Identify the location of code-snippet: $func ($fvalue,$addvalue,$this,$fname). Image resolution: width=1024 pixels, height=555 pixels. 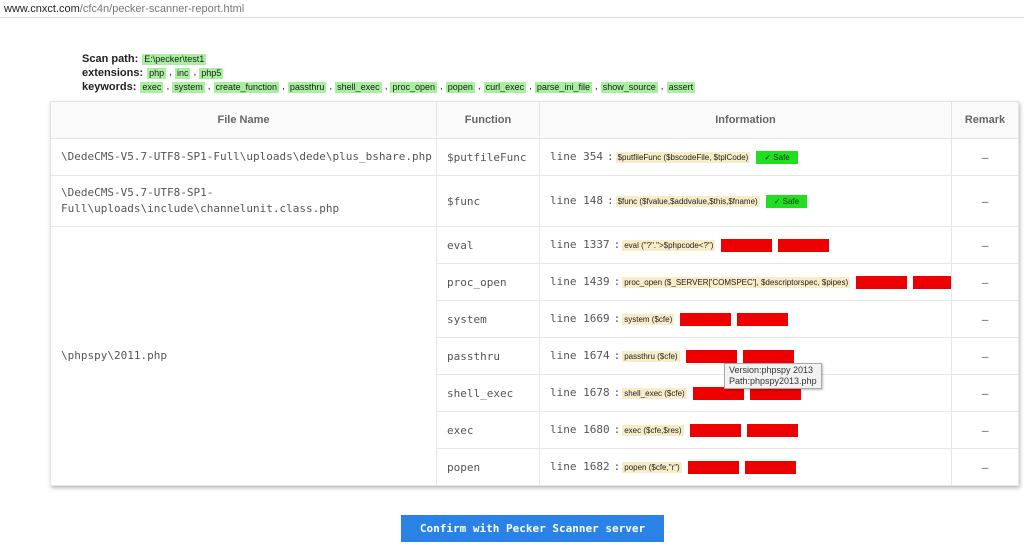
(687, 202).